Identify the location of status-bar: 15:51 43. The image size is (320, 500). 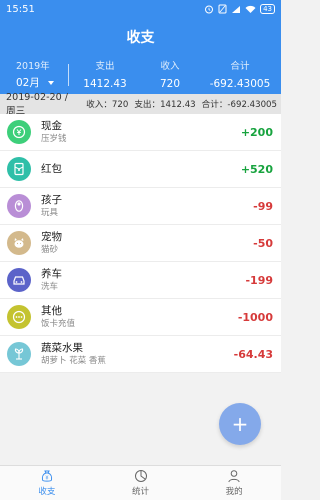
(140, 9).